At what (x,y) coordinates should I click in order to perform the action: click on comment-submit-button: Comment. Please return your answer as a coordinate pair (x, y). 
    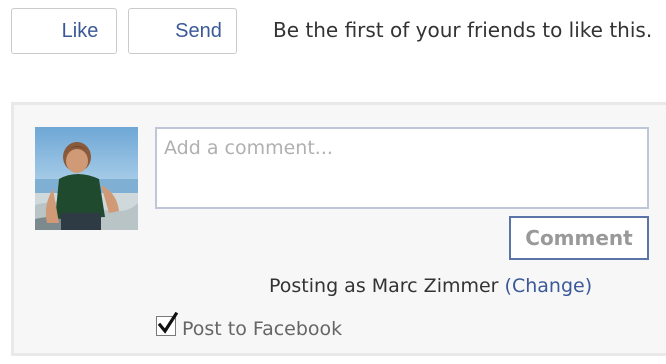
    Looking at the image, I should click on (579, 238).